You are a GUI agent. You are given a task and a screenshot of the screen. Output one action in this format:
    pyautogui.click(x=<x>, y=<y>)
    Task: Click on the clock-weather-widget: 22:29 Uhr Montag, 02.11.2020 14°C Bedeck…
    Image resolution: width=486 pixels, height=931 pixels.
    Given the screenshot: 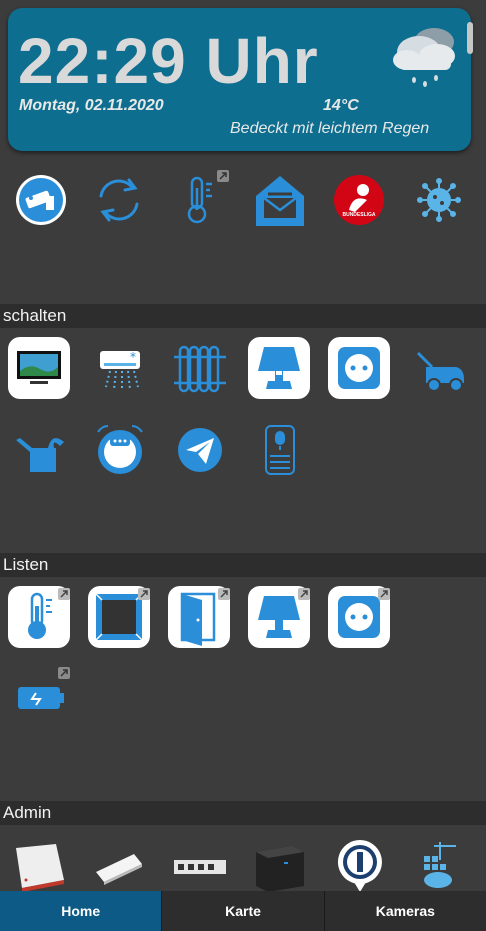 What is the action you would take?
    pyautogui.click(x=240, y=79)
    